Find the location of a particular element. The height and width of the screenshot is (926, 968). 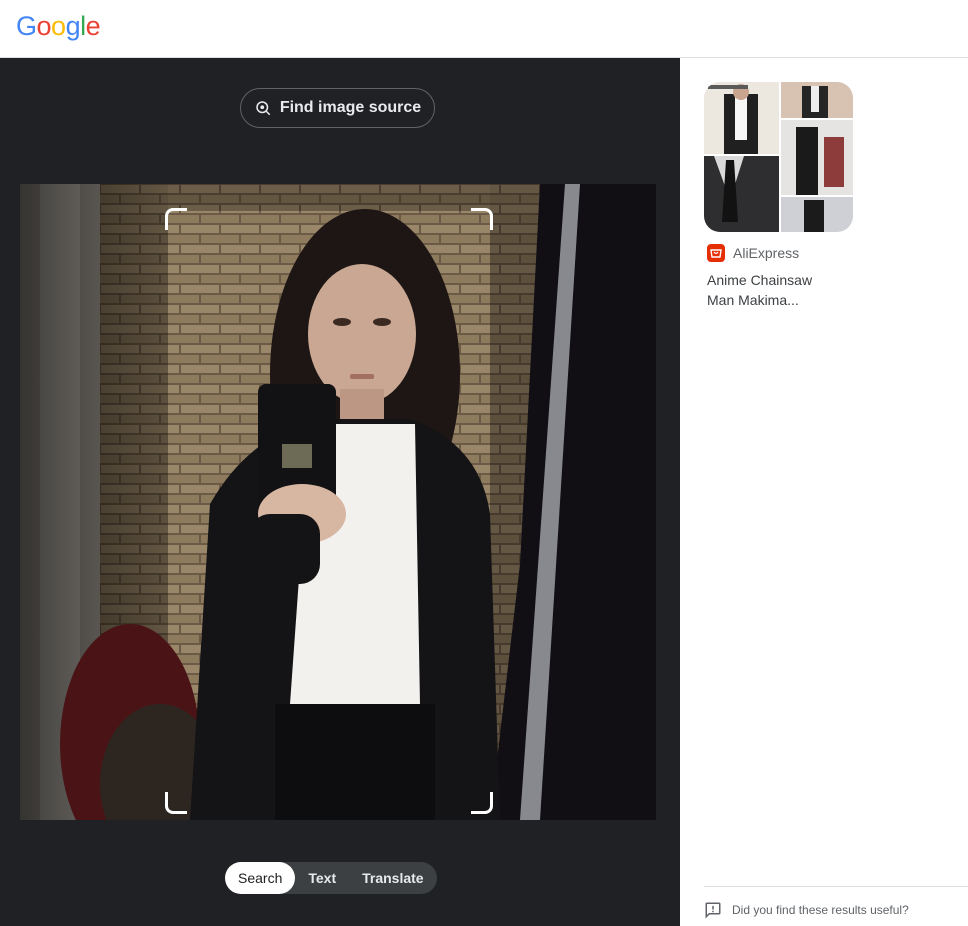

mode-search-tab: Search is located at coordinates (260, 878).